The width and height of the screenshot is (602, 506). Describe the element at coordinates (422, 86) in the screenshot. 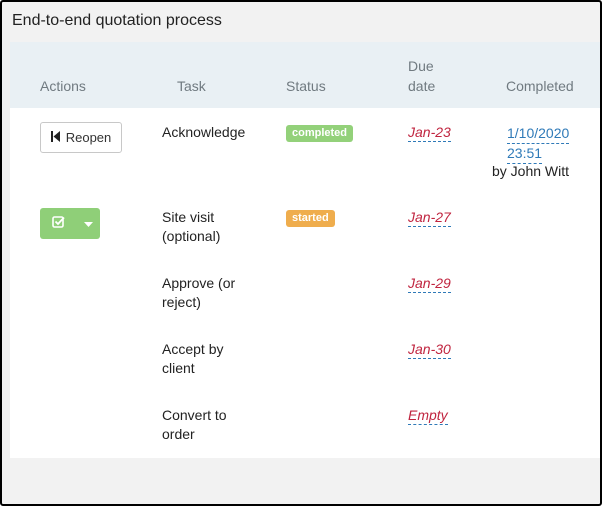

I see `header-due-date-line2: date` at that location.